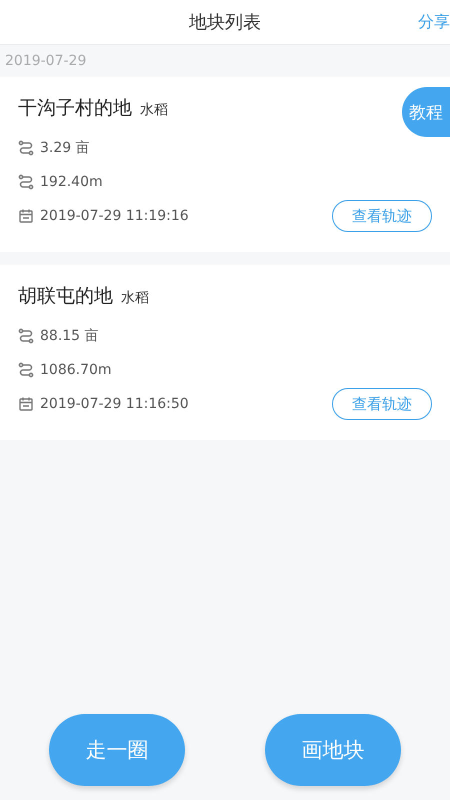 This screenshot has width=450, height=800. Describe the element at coordinates (117, 750) in the screenshot. I see `action-button: 走一圈` at that location.